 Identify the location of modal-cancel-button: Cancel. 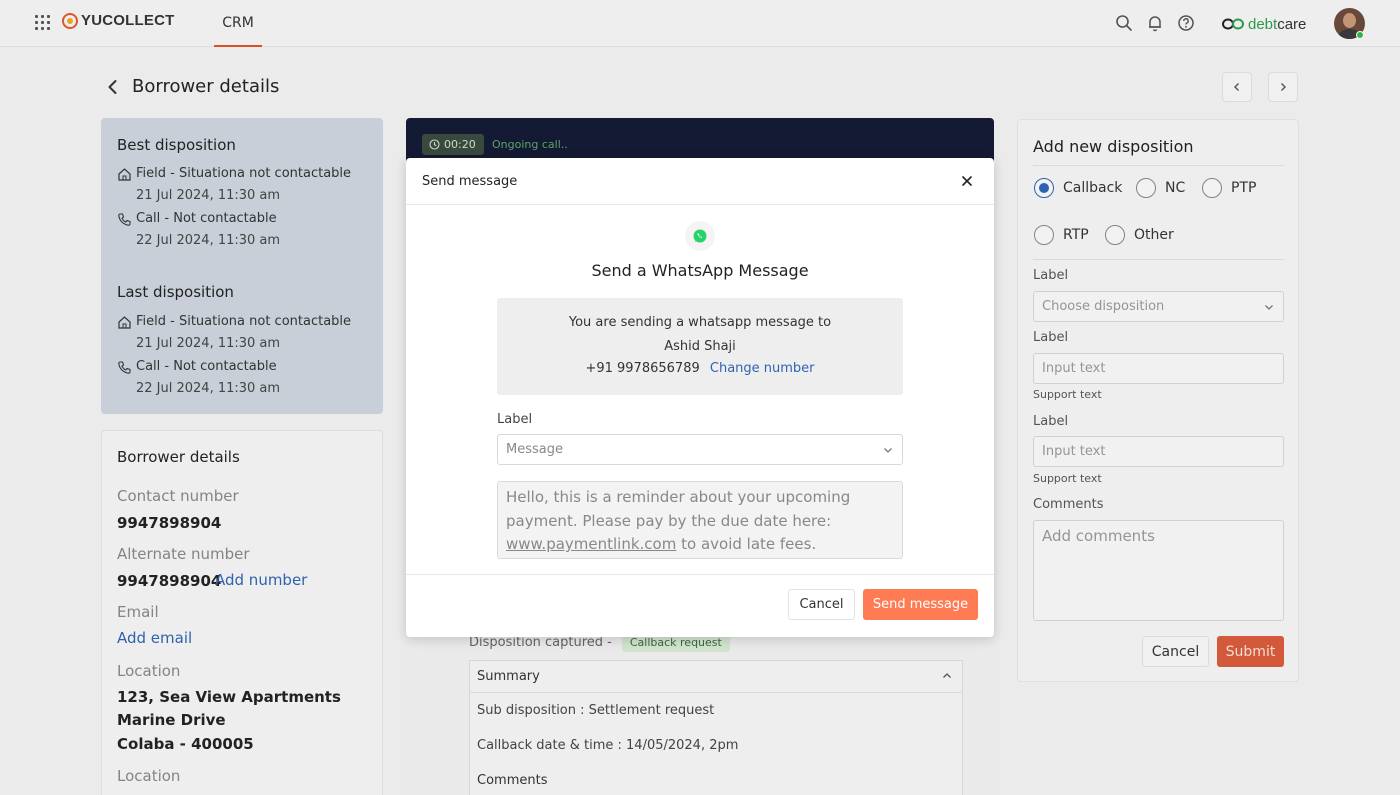
(821, 604).